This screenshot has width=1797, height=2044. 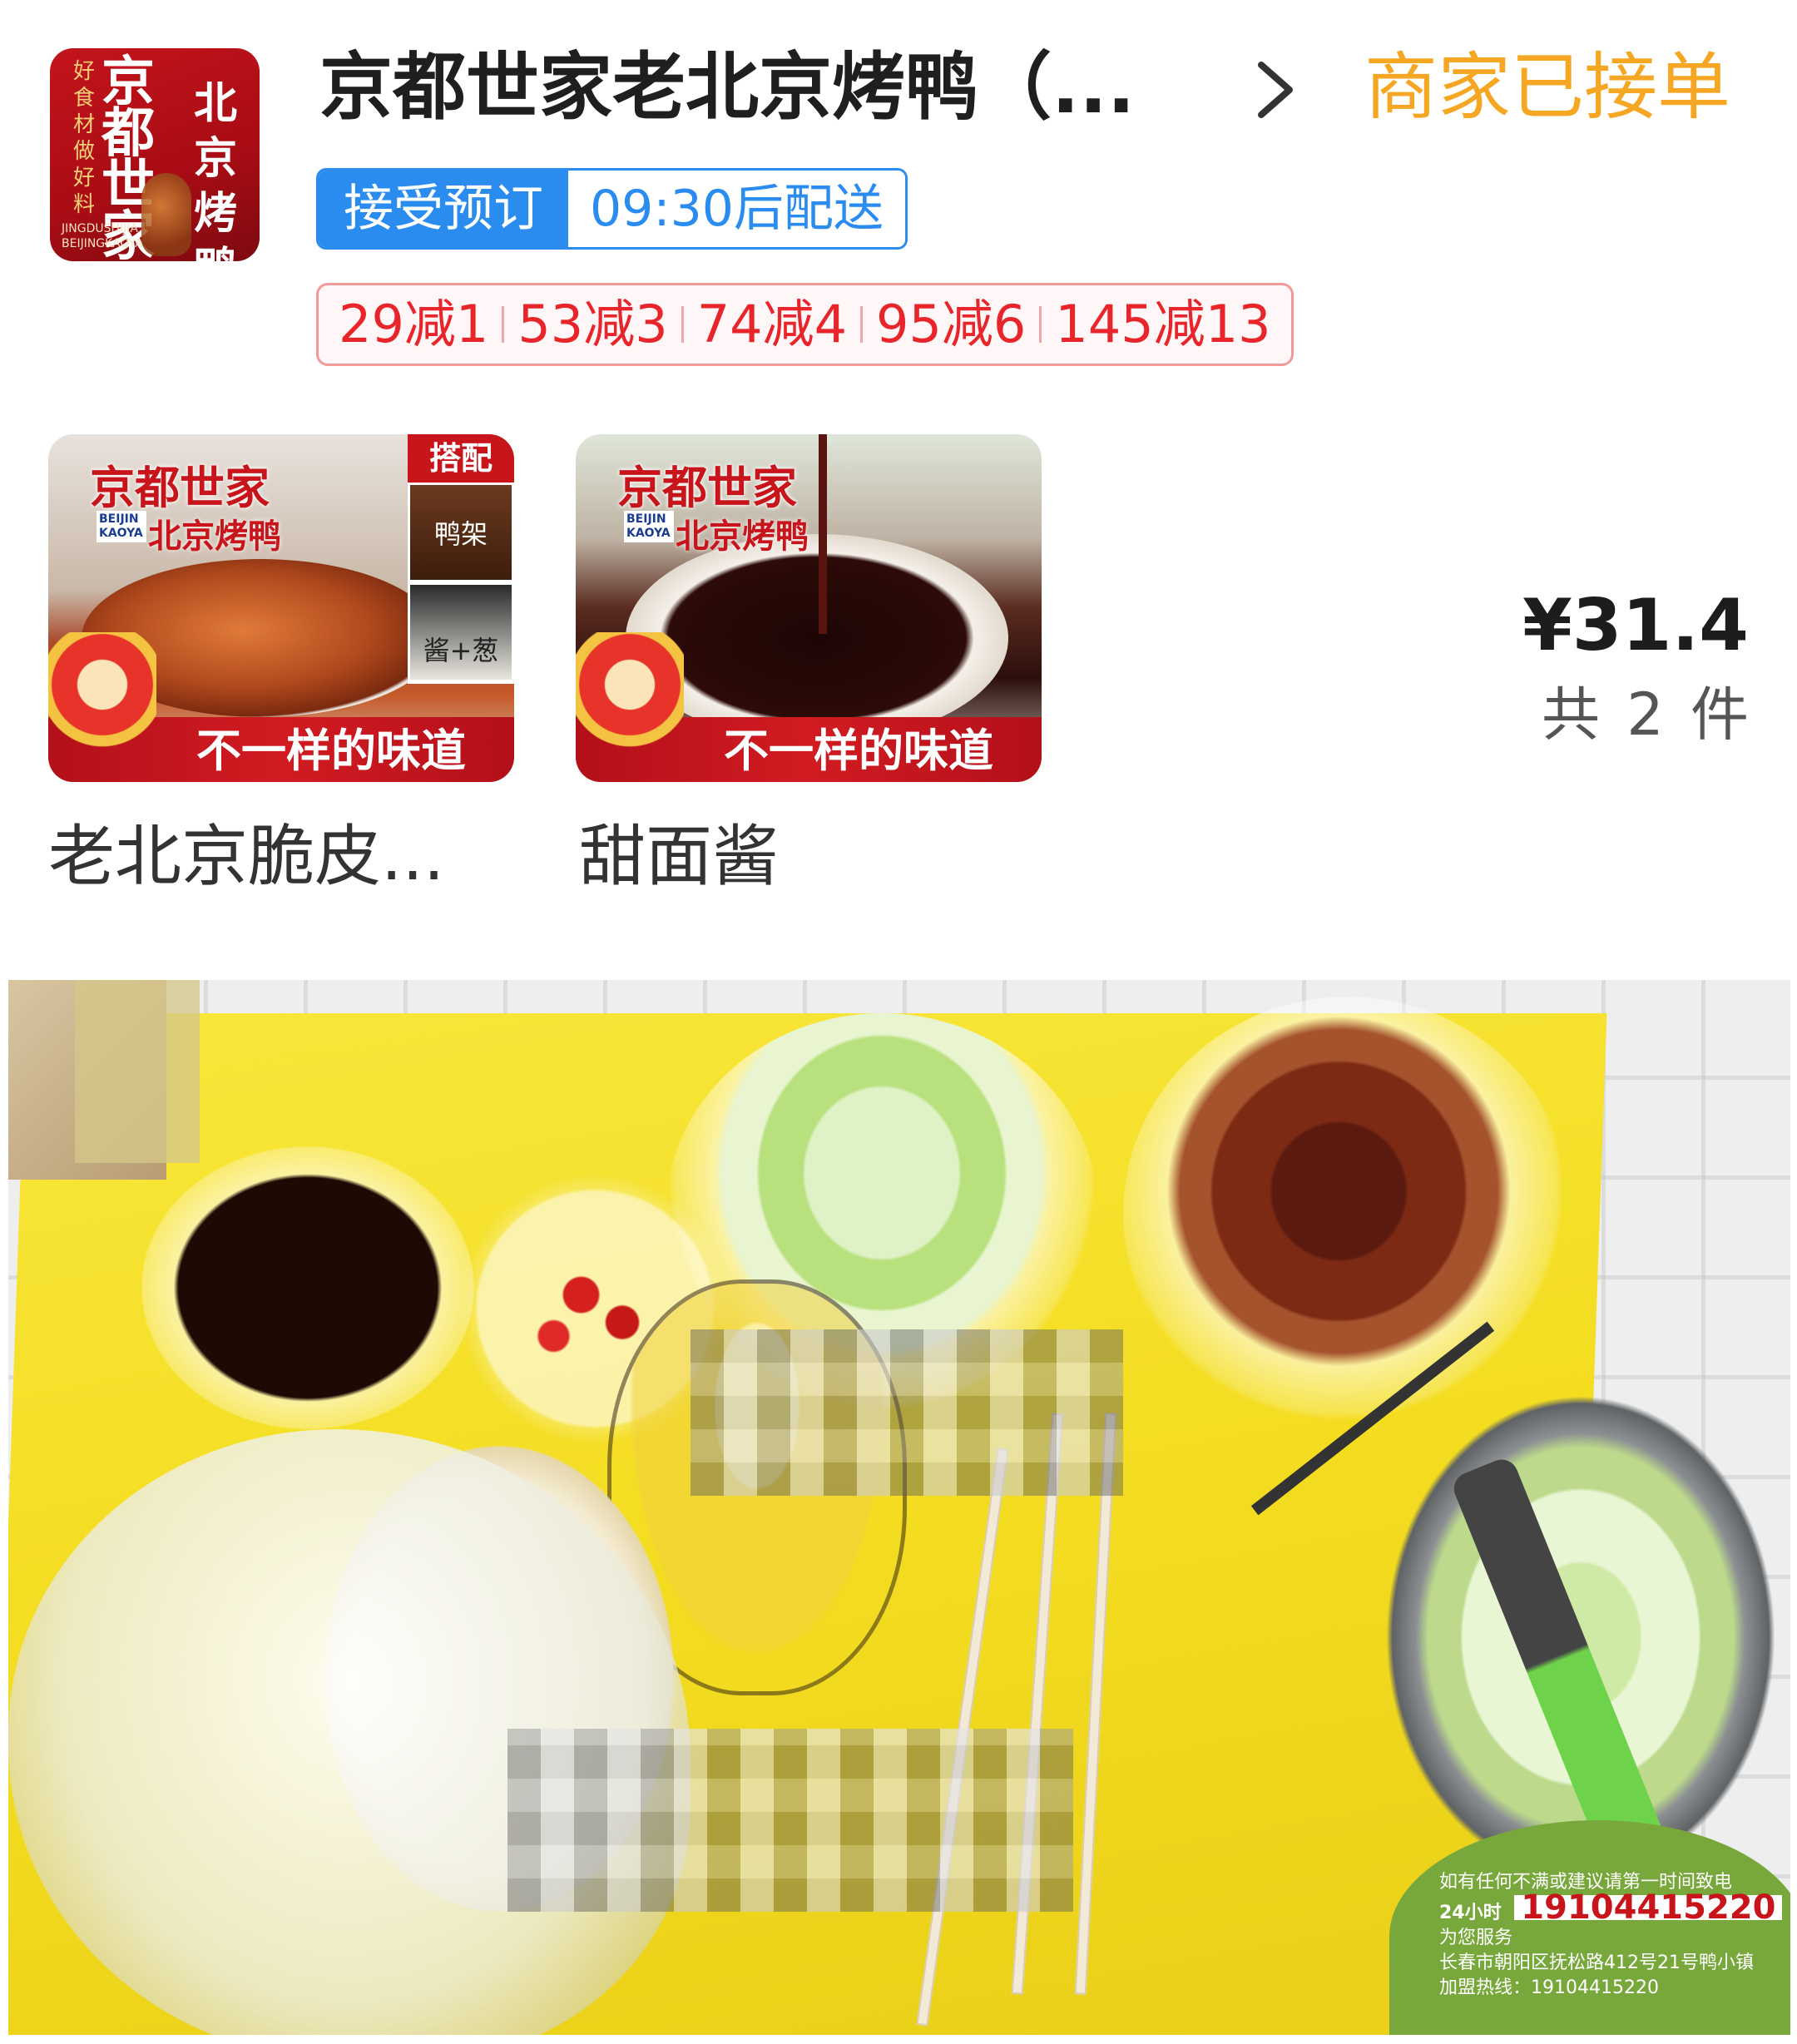 What do you see at coordinates (812, 856) in the screenshot?
I see `product-name: 甜面酱` at bounding box center [812, 856].